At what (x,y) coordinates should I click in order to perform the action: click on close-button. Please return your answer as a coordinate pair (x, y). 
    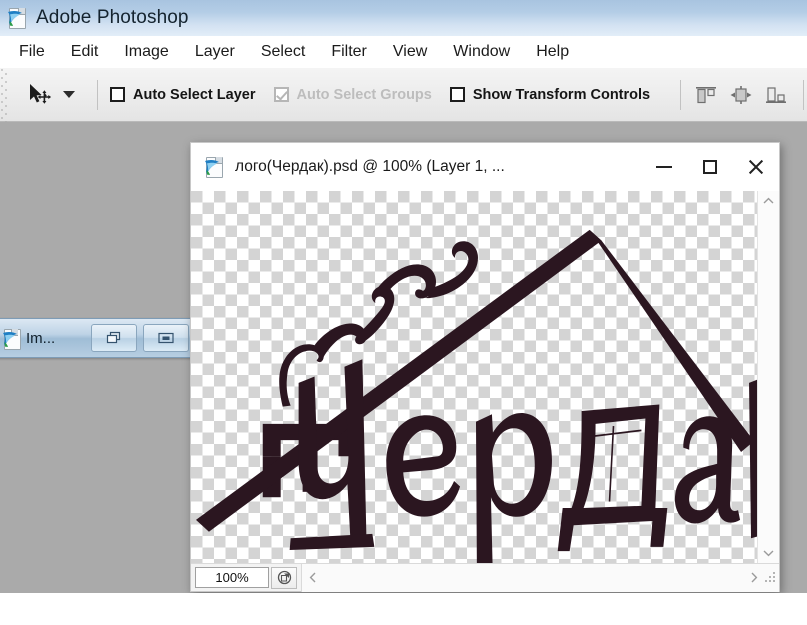
    Looking at the image, I should click on (756, 167).